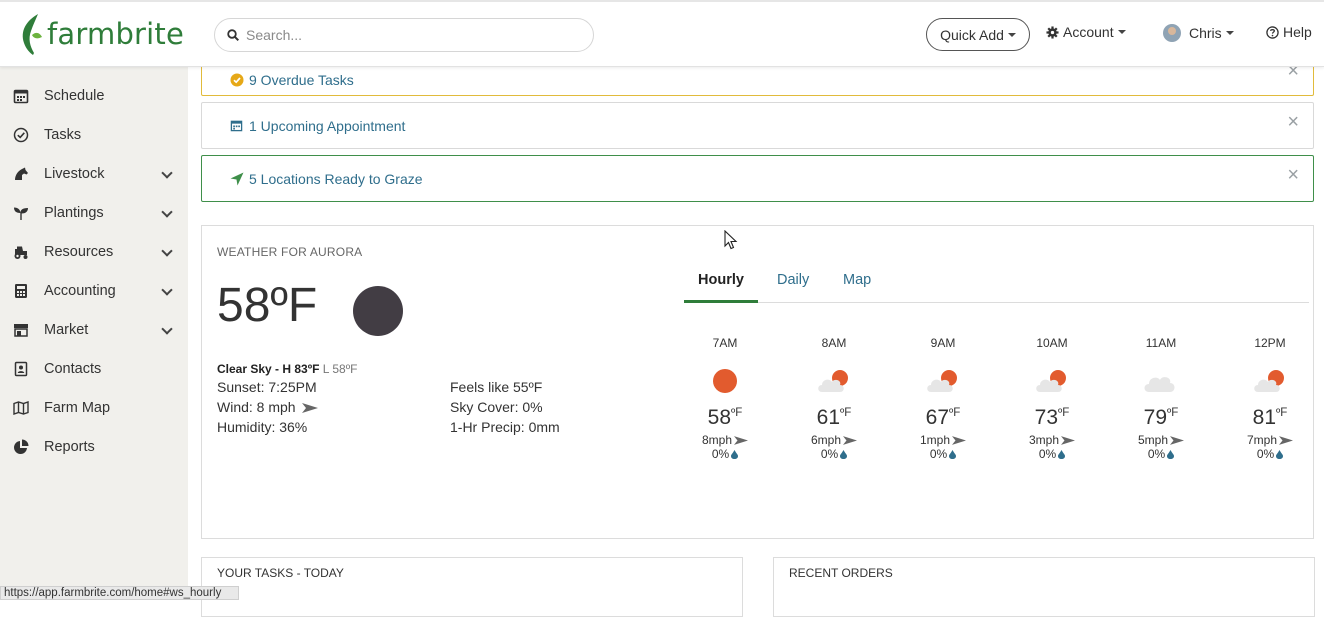 This screenshot has width=1324, height=617. I want to click on check-circle-icon, so click(20, 134).